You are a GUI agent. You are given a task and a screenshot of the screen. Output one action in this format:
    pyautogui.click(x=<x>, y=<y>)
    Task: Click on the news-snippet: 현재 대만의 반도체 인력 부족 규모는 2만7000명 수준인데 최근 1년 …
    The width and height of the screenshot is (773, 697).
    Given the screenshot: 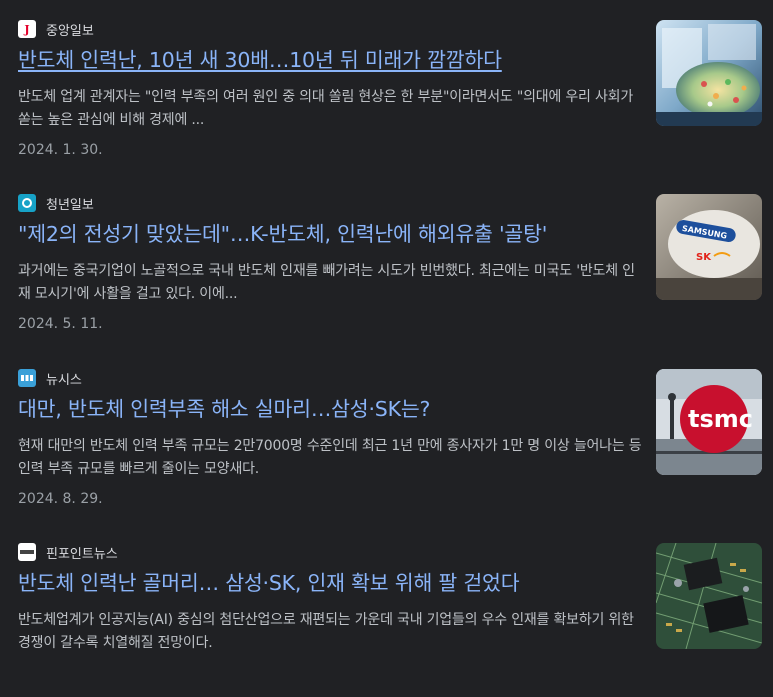 What is the action you would take?
    pyautogui.click(x=330, y=457)
    